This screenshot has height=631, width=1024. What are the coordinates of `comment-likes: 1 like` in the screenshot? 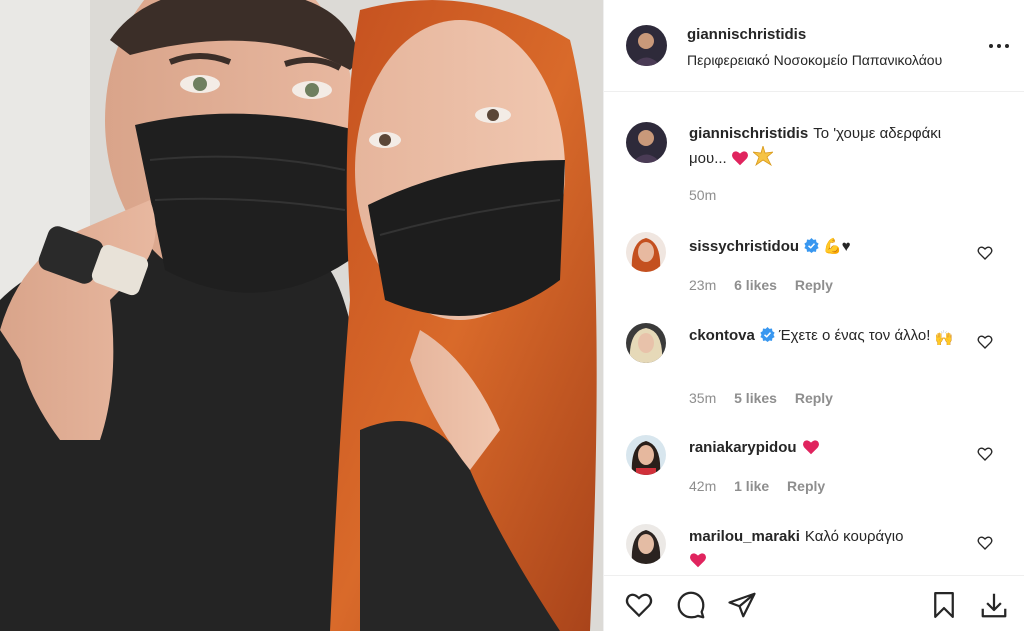 It's located at (751, 486).